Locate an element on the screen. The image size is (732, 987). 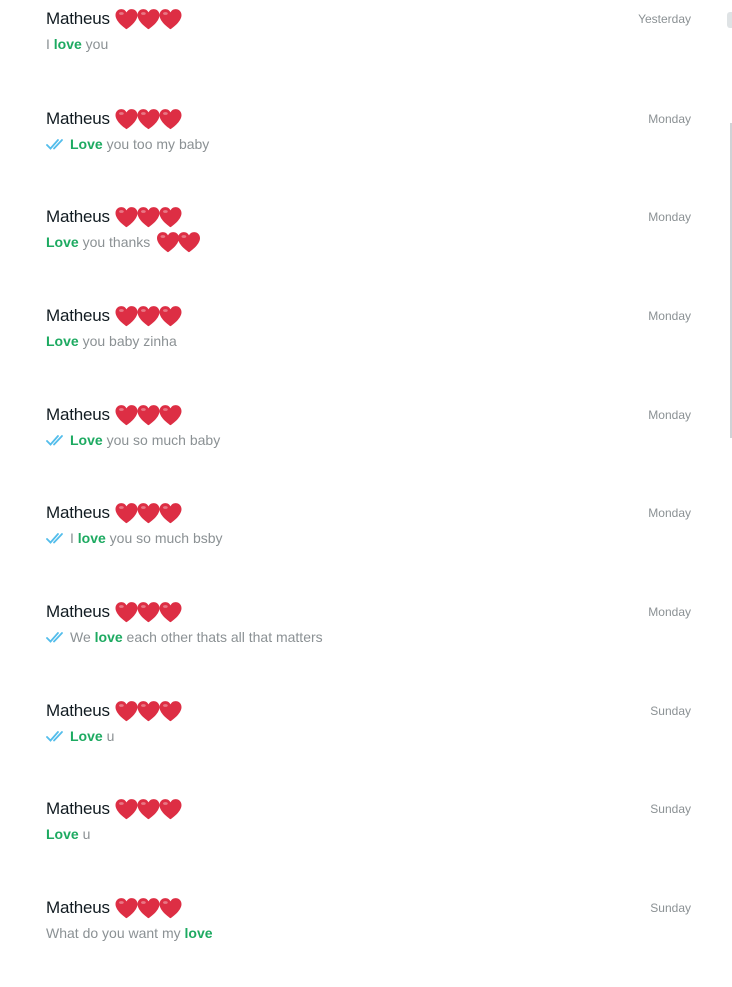
message-preview: I love you so much bsby is located at coordinates (134, 538).